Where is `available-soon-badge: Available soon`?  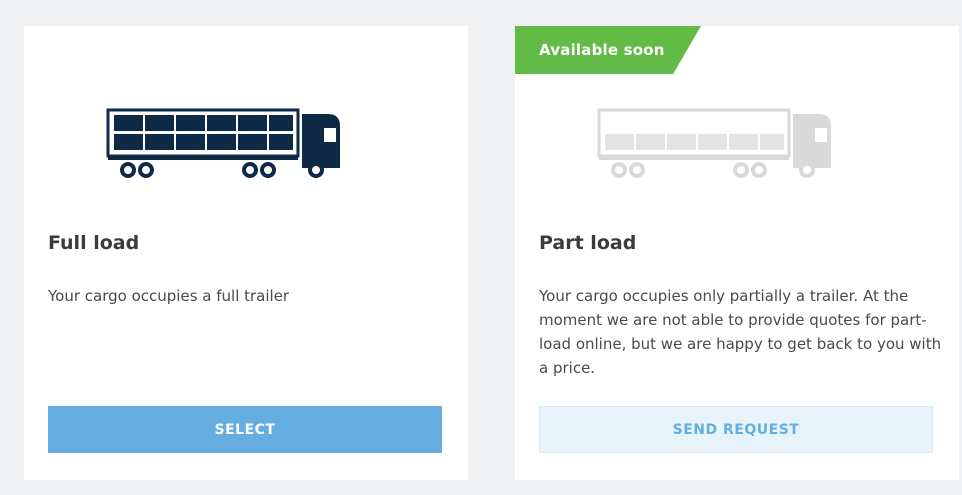 available-soon-badge: Available soon is located at coordinates (608, 50).